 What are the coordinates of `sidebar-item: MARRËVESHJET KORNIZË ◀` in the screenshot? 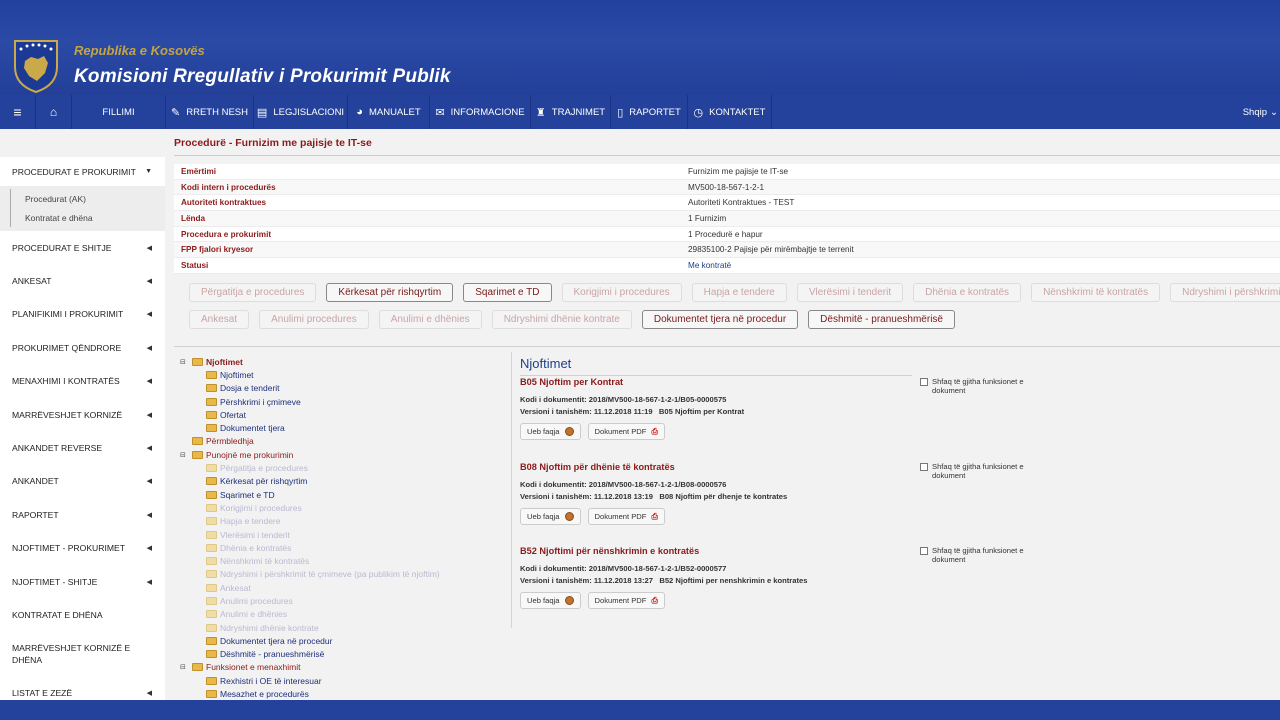 It's located at (82, 414).